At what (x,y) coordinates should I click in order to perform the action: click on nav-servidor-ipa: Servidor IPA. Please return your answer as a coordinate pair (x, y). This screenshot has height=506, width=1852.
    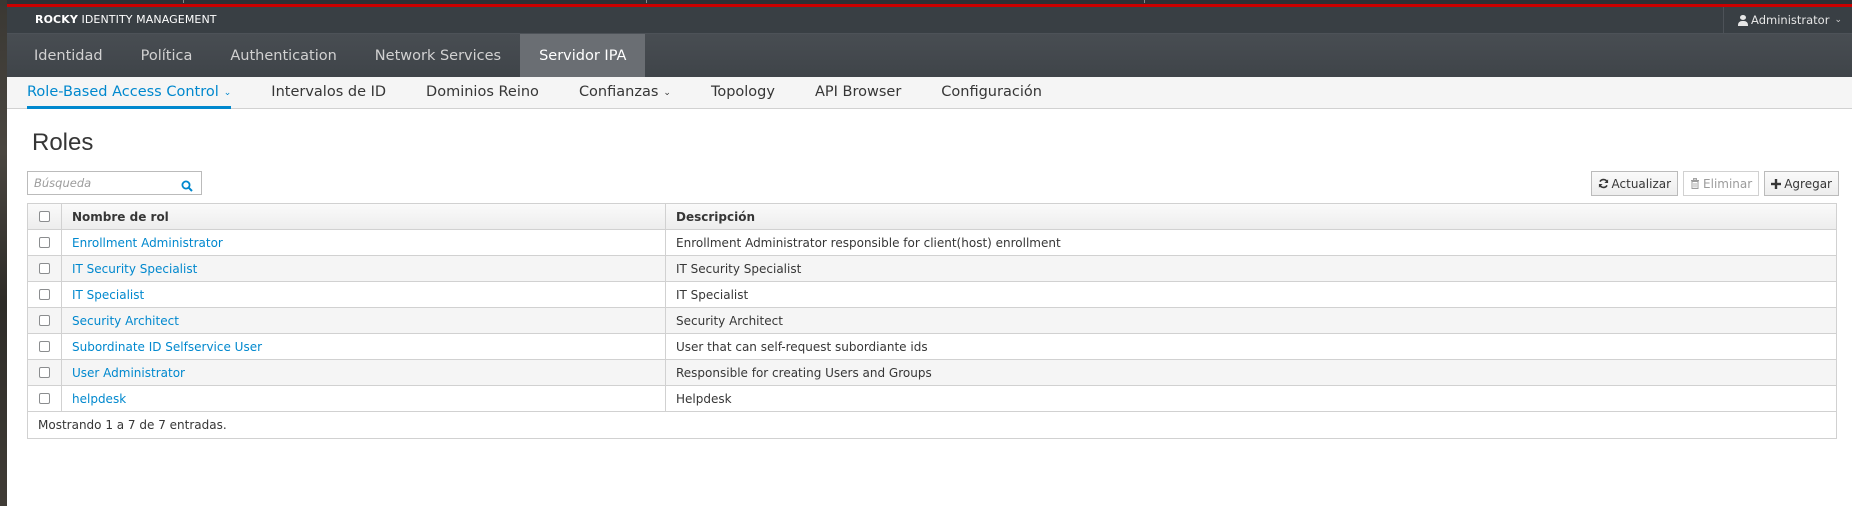
    Looking at the image, I should click on (583, 55).